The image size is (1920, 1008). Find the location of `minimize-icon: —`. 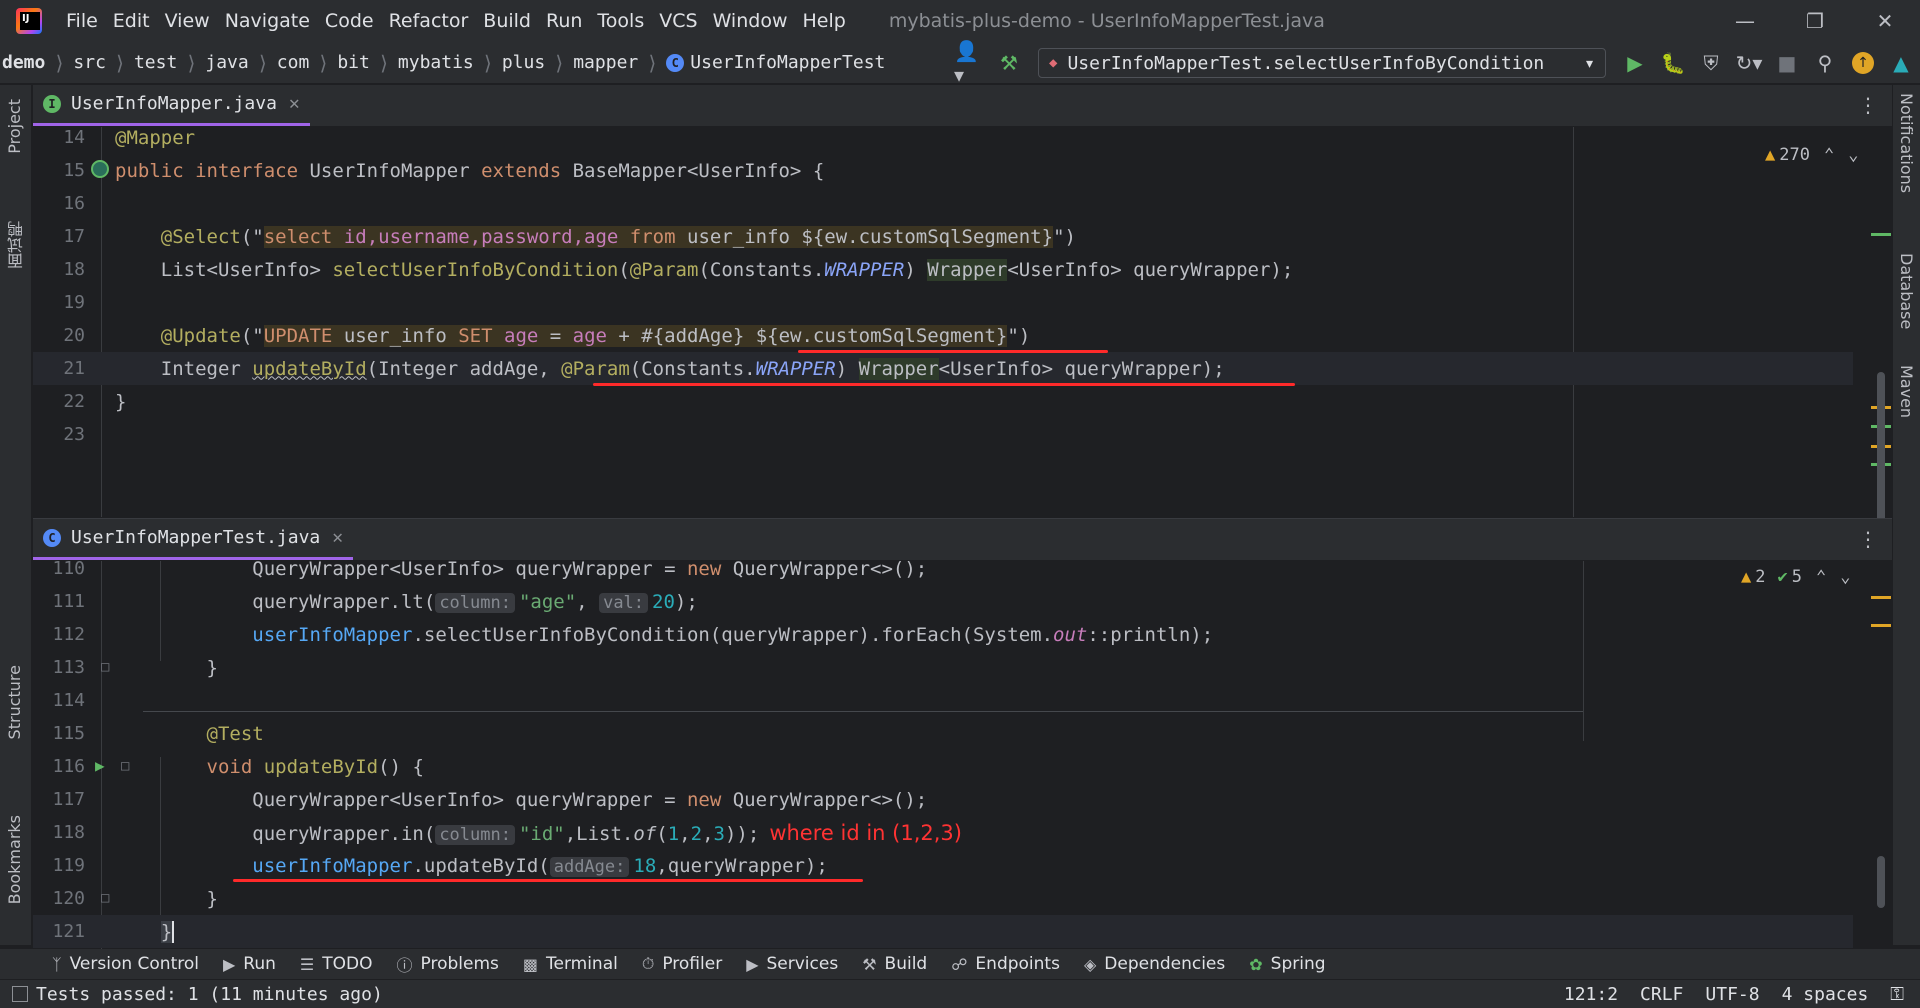

minimize-icon: — is located at coordinates (1745, 21).